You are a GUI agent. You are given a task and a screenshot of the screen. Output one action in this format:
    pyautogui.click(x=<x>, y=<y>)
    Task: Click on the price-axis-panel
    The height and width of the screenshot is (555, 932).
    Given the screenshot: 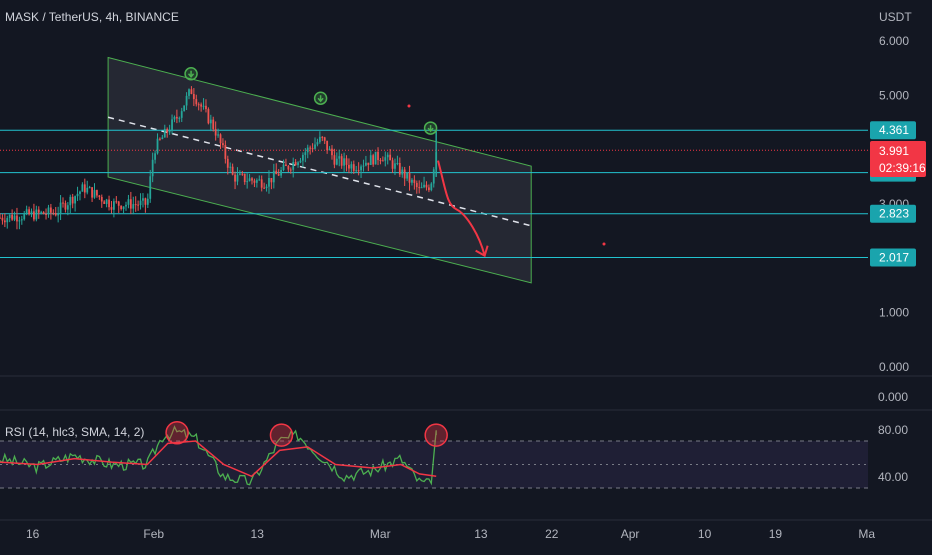 What is the action you would take?
    pyautogui.click(x=900, y=275)
    